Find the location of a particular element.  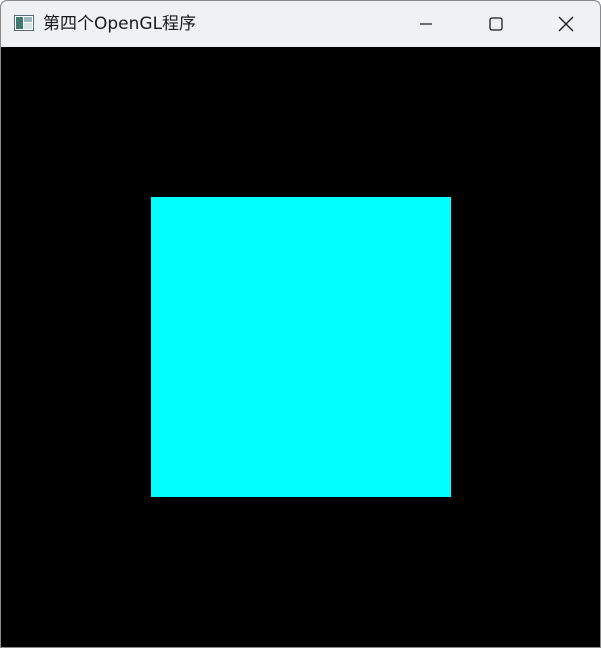

minimize-icon is located at coordinates (426, 24).